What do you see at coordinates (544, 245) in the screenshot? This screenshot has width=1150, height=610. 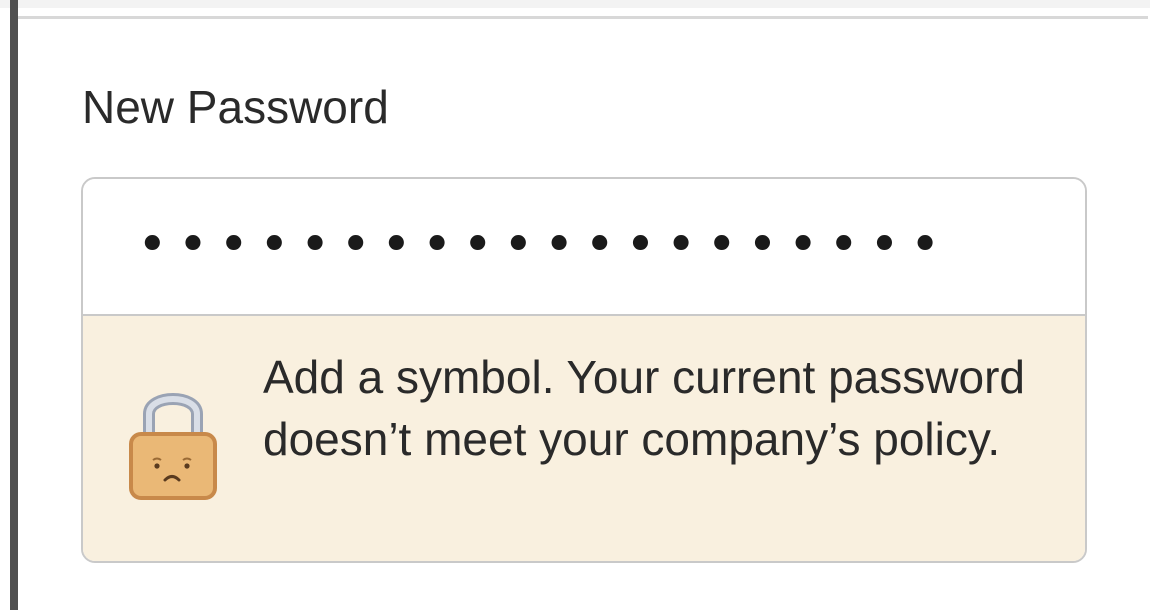 I see `password-mask: ••••••••••••••••••••` at bounding box center [544, 245].